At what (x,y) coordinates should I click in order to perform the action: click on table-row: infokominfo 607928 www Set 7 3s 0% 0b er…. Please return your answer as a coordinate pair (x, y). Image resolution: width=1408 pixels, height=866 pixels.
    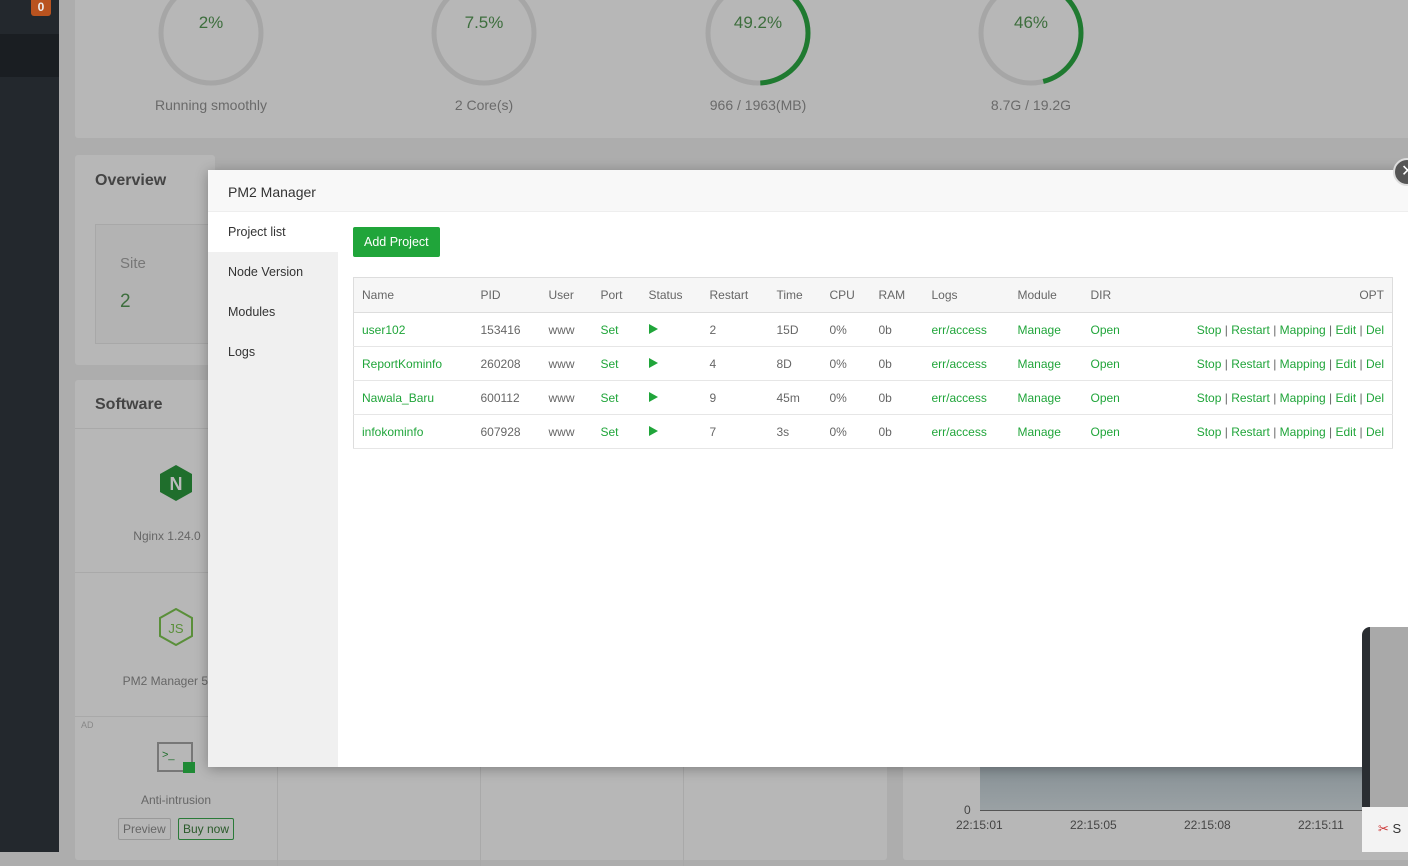
    Looking at the image, I should click on (873, 431).